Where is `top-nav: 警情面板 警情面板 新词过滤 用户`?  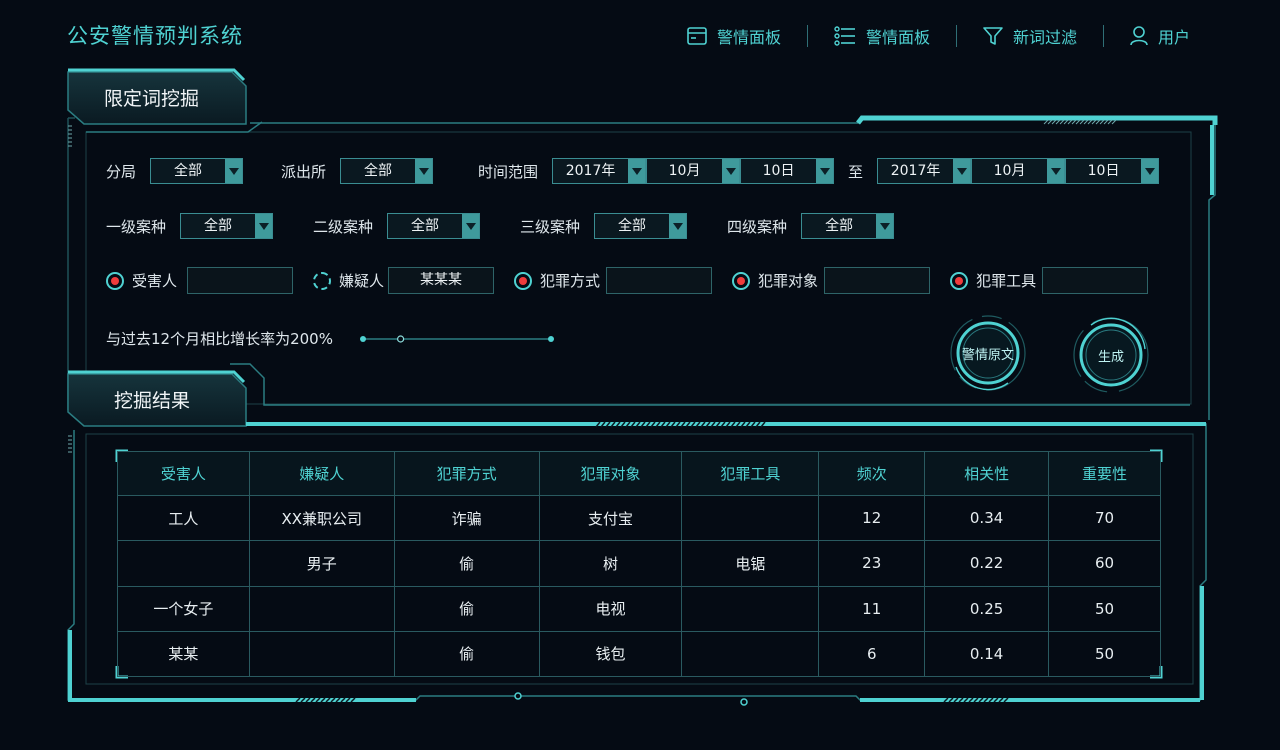
top-nav: 警情面板 警情面板 新词过滤 用户 is located at coordinates (938, 36).